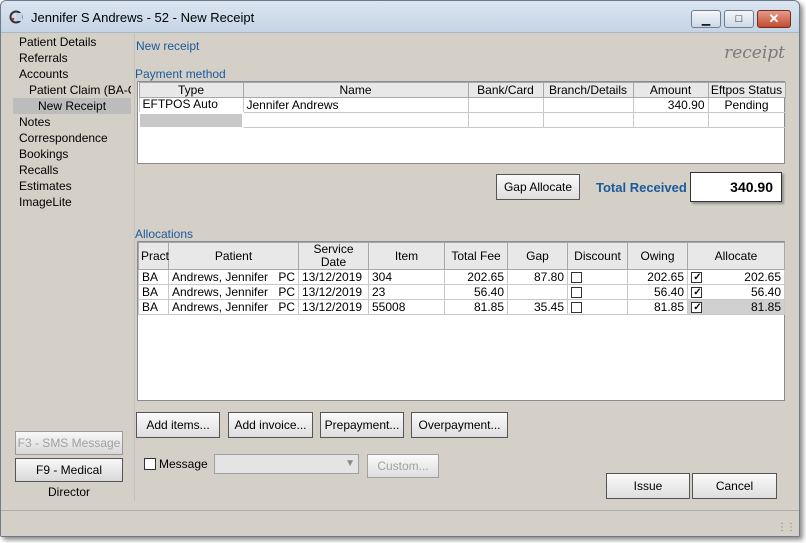 The image size is (806, 543). I want to click on sms-message-button: F3 - SMS Message, so click(69, 443).